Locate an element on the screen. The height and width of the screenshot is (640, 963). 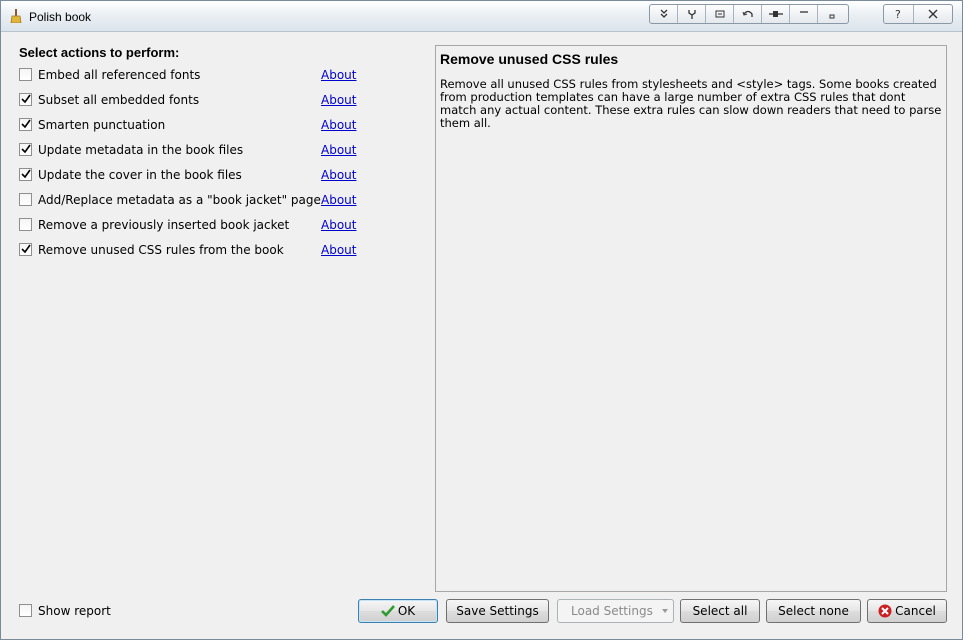
select-none-label: Select none is located at coordinates (813, 611).